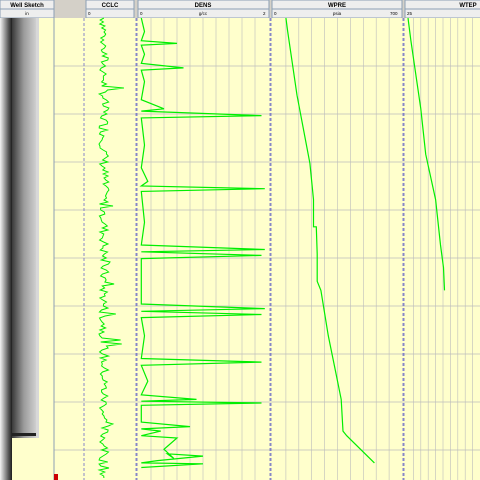 The width and height of the screenshot is (480, 480). What do you see at coordinates (110, 249) in the screenshot?
I see `cclc-track` at bounding box center [110, 249].